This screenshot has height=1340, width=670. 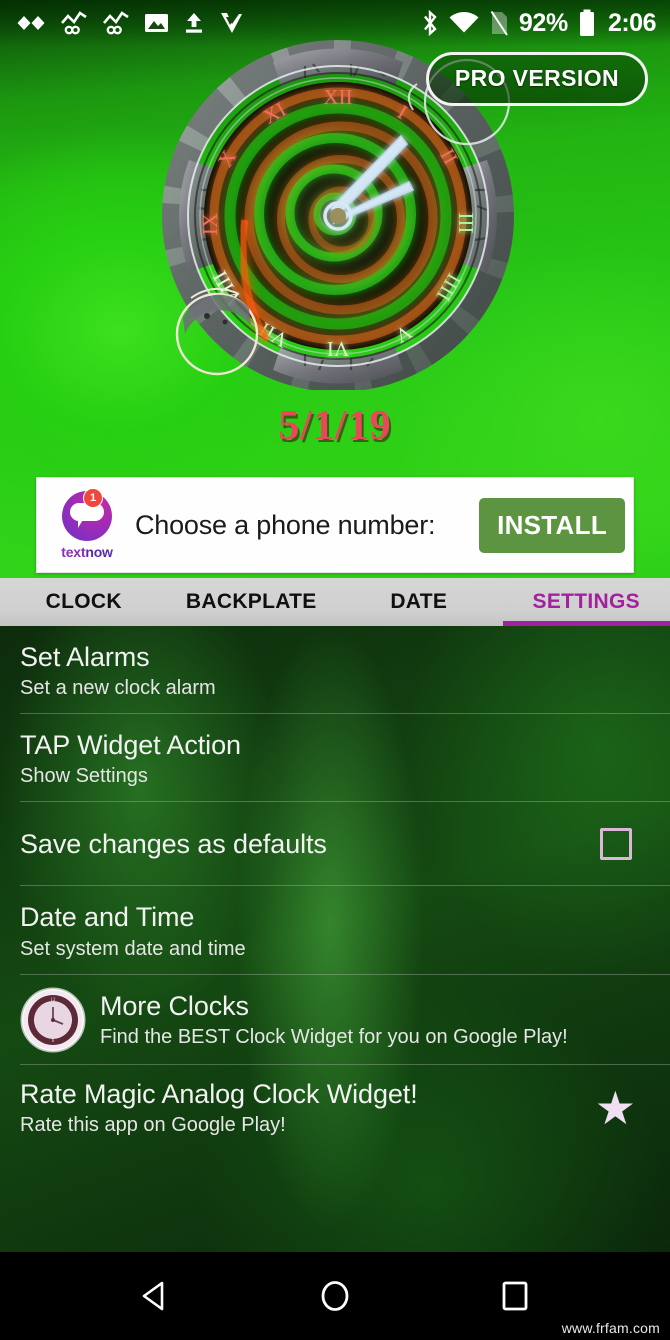 I want to click on ad-logo: 1 textnow, so click(x=87, y=523).